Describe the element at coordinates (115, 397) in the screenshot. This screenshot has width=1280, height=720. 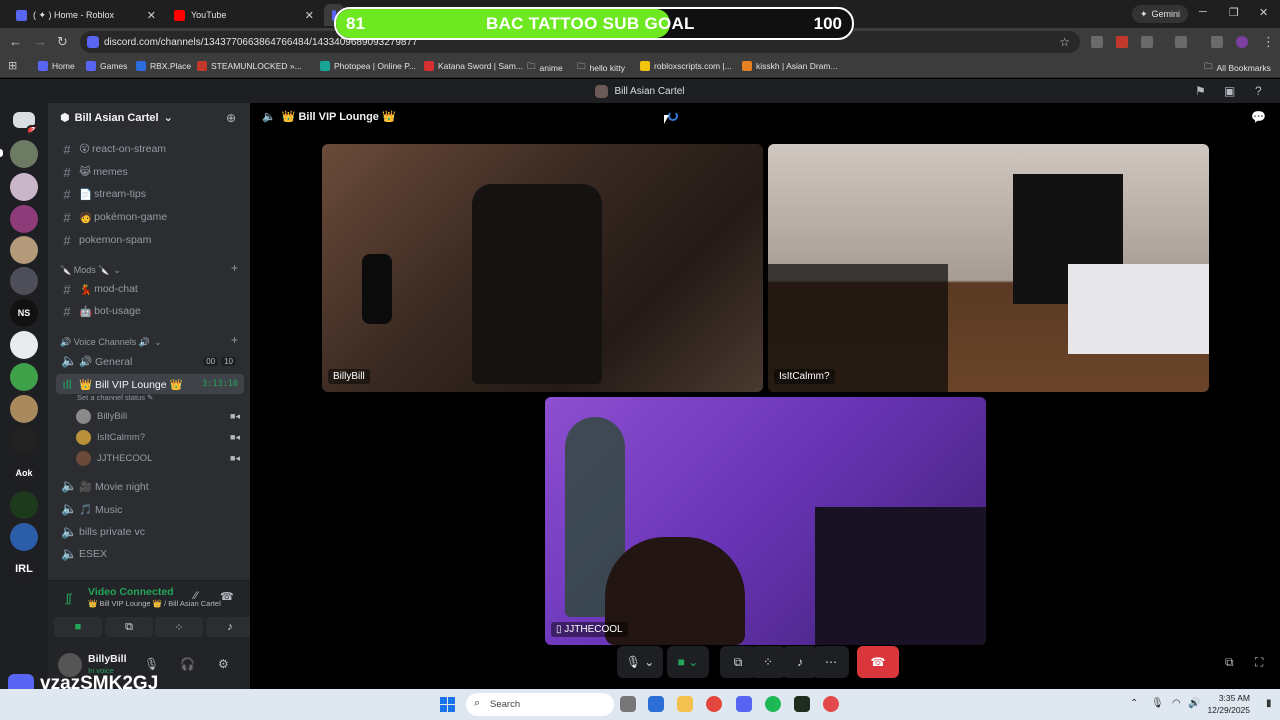
I see `set-channel-status: Set a channel status ✎` at that location.